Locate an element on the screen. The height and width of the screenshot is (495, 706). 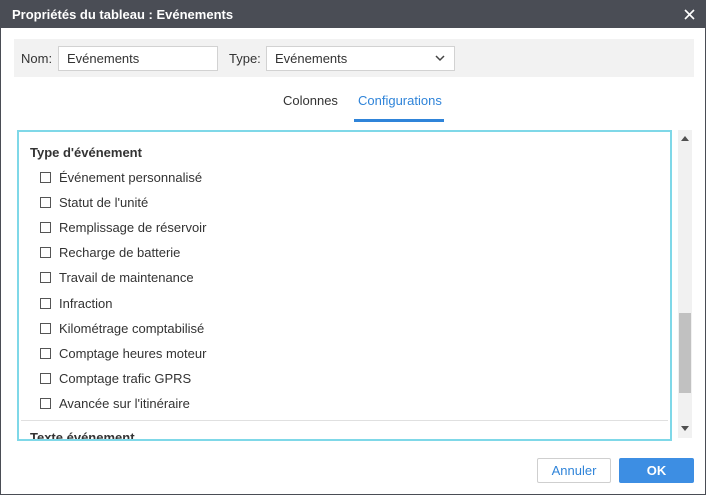
checkbox-label: Statut de l'unité is located at coordinates (104, 202).